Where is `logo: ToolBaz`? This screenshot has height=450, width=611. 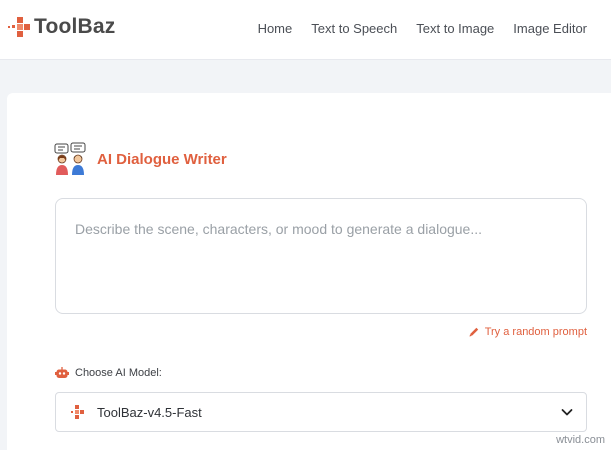
logo: ToolBaz is located at coordinates (62, 27).